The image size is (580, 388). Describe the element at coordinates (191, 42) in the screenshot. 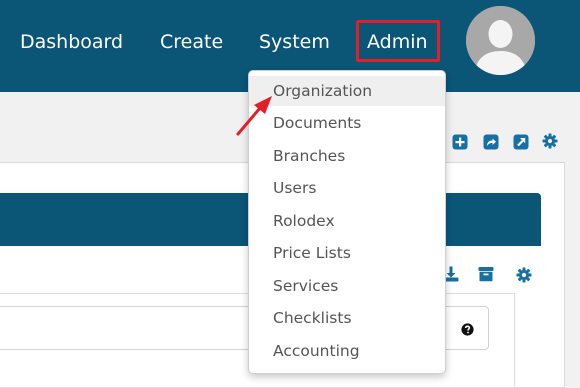

I see `nav-create: Create` at that location.